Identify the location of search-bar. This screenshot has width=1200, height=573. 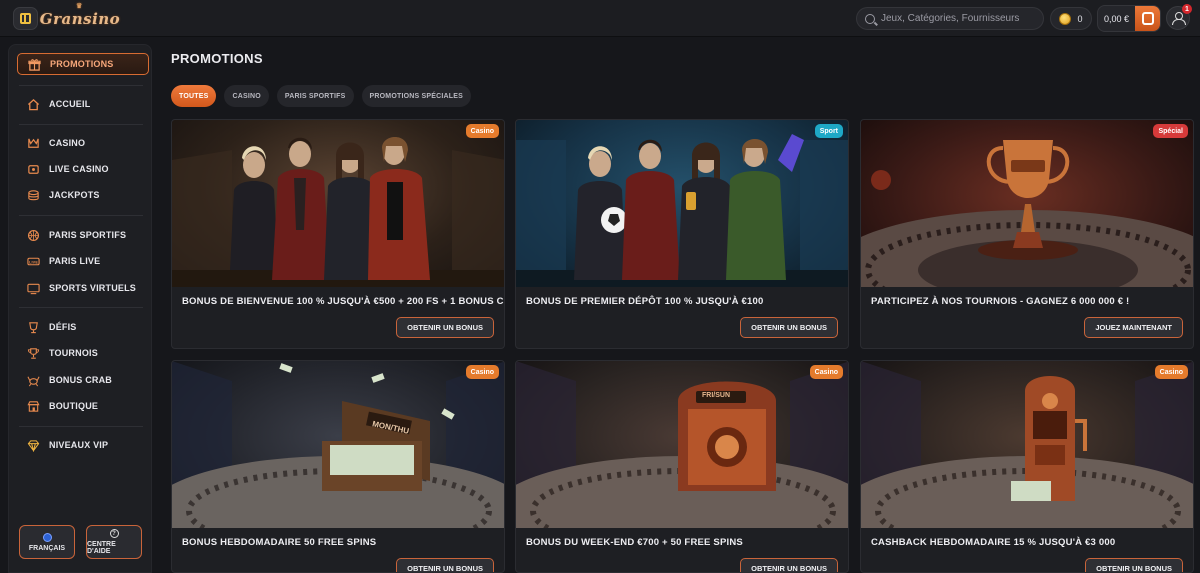
(950, 18).